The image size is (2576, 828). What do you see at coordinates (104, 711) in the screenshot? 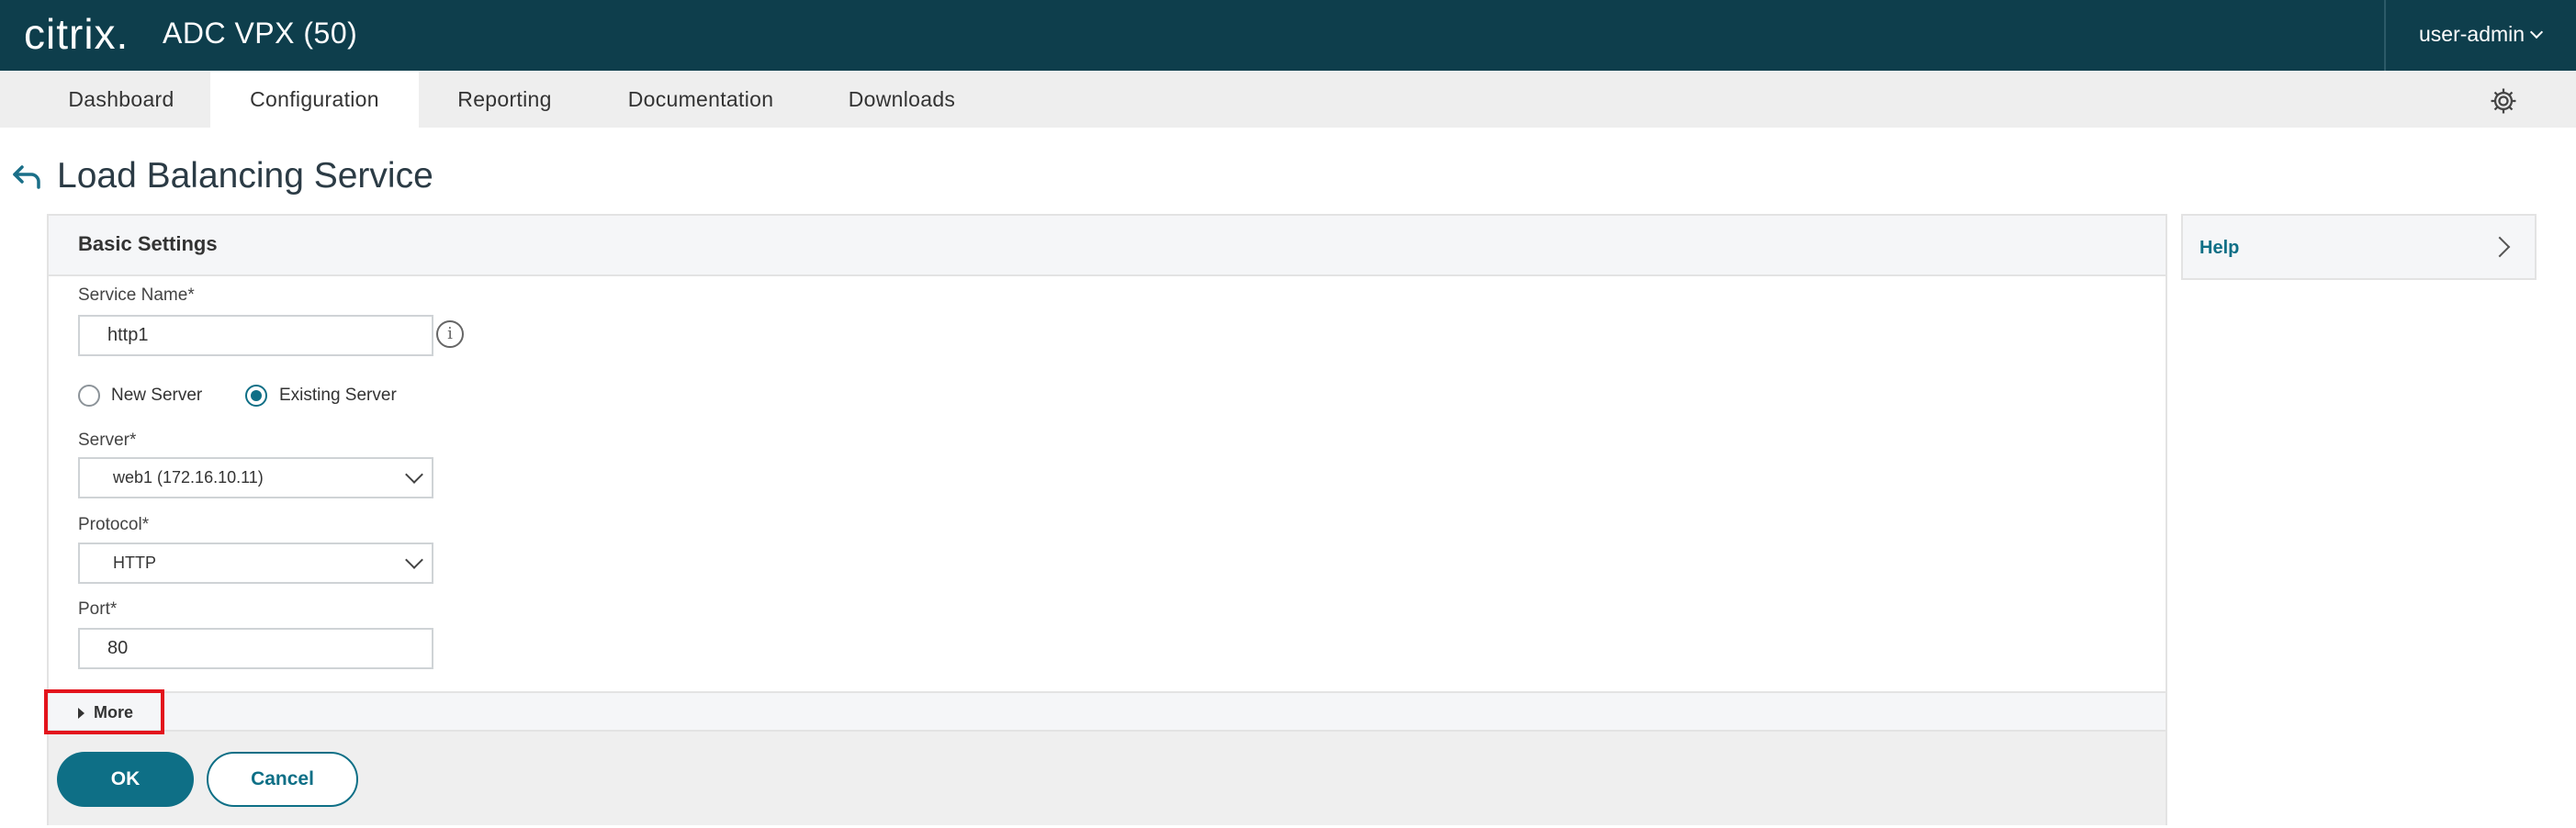
I see `highlight-annotation` at bounding box center [104, 711].